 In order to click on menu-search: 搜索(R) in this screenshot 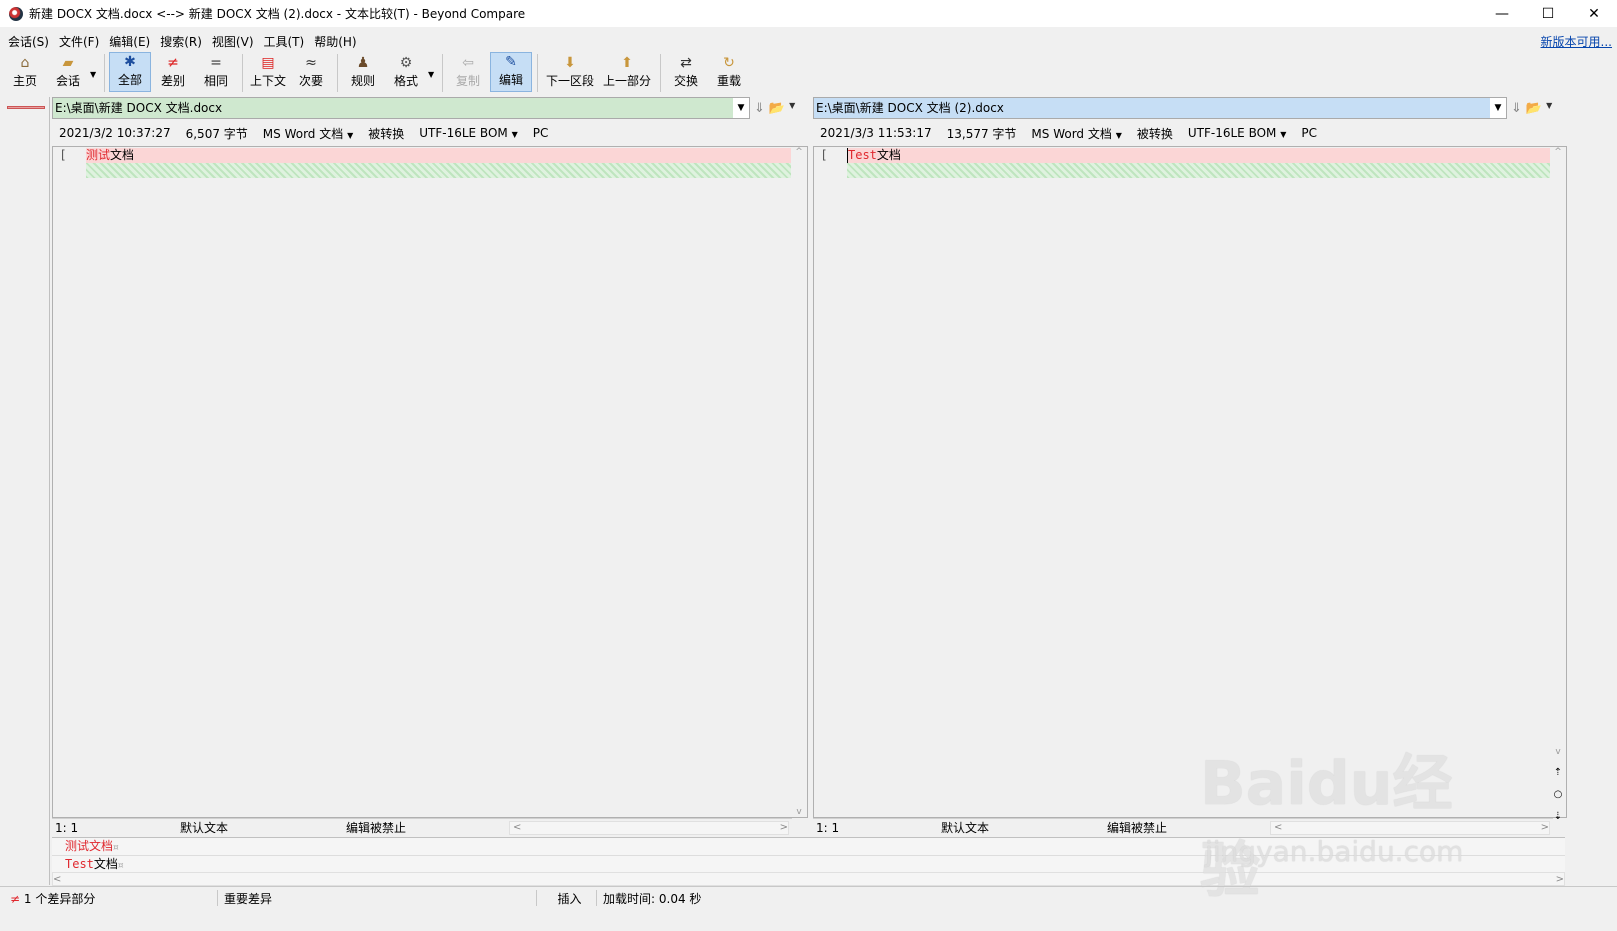, I will do `click(181, 41)`.